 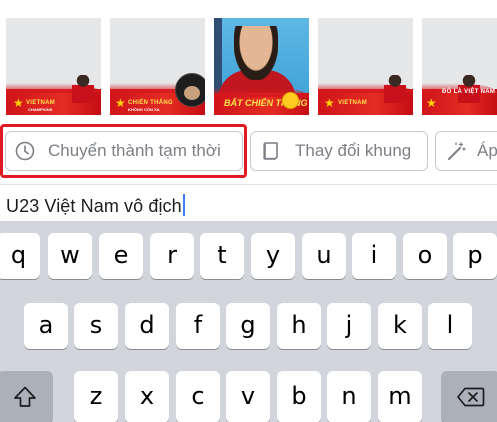 I want to click on key-label: z, so click(x=96, y=396).